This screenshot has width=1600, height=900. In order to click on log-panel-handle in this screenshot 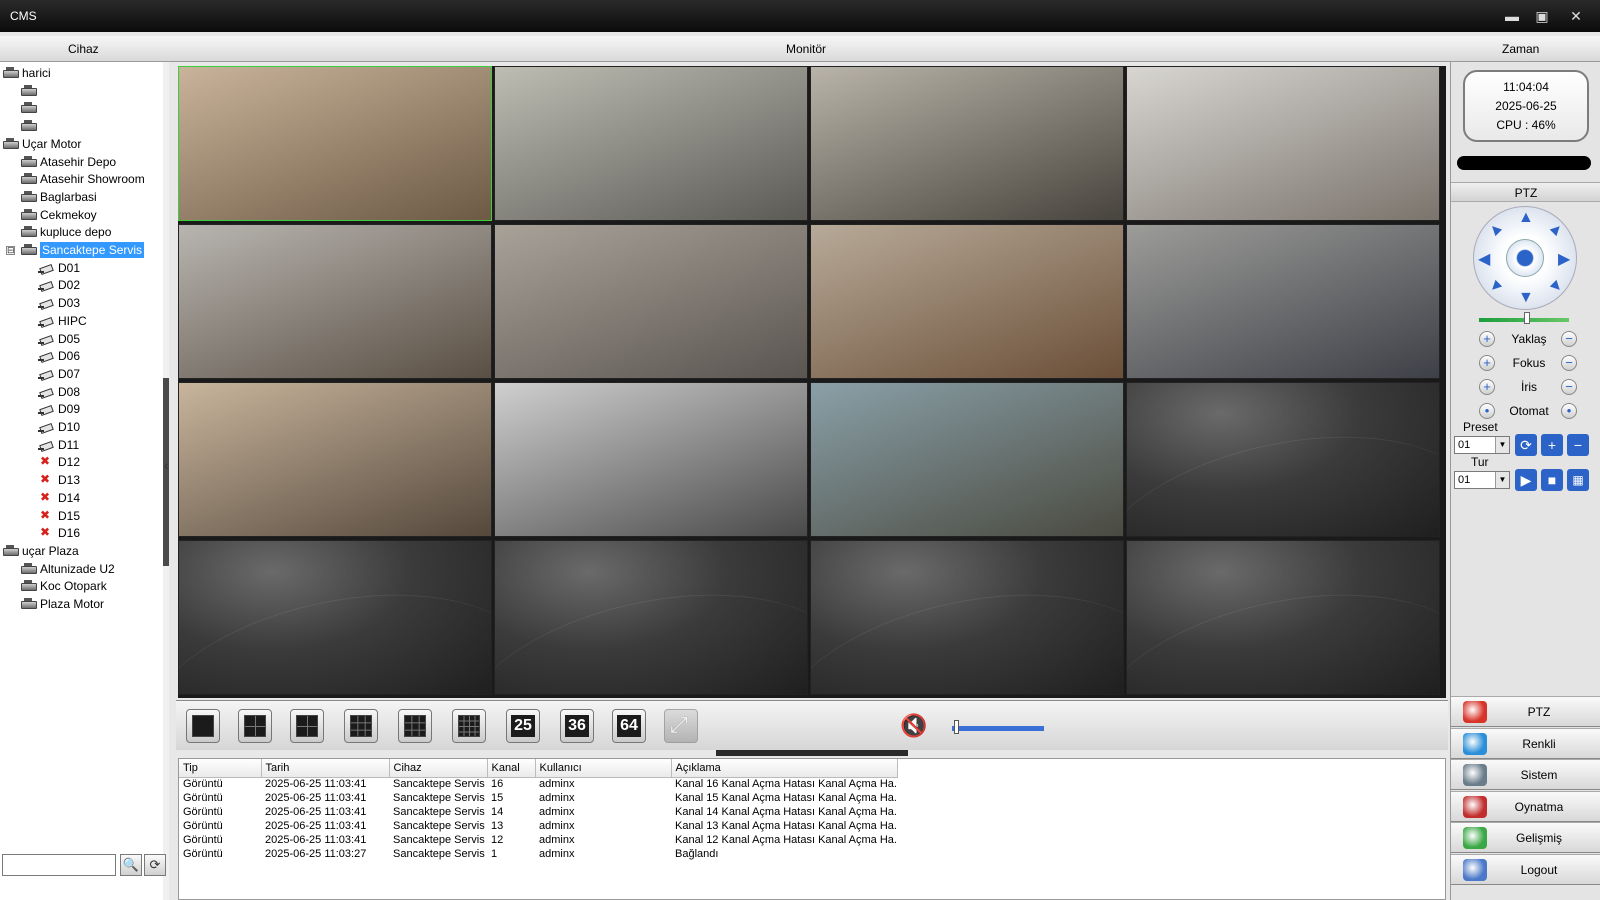, I will do `click(812, 753)`.